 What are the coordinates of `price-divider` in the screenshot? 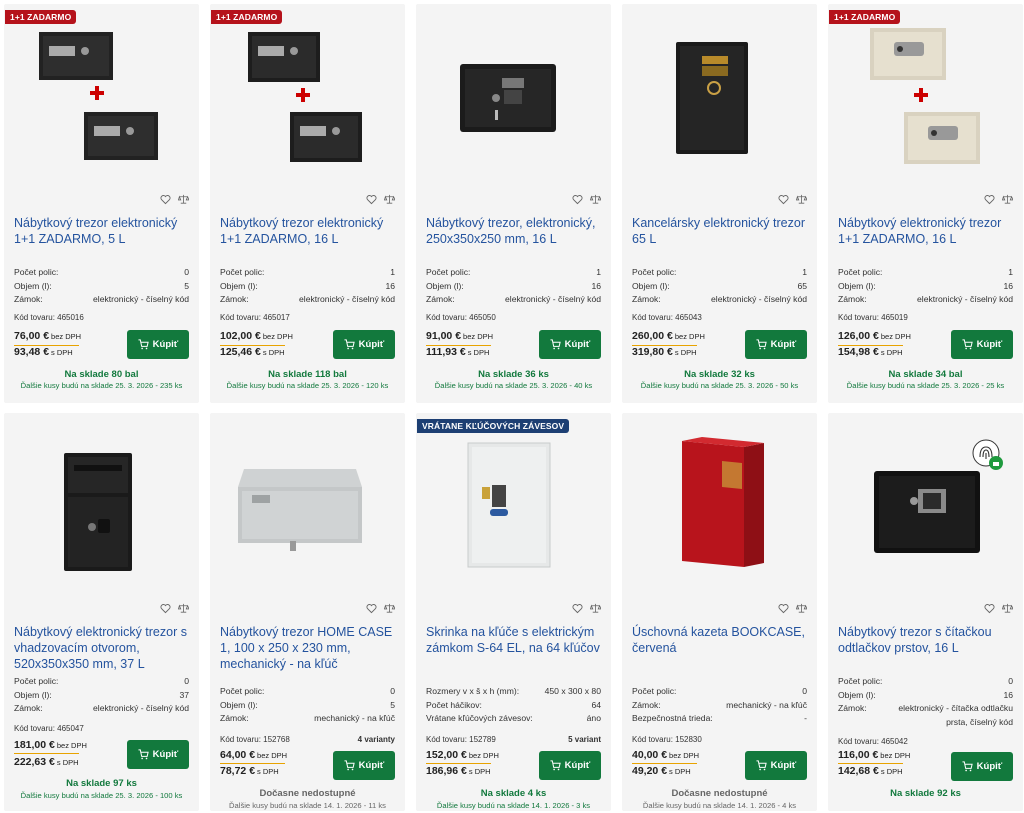 It's located at (870, 763).